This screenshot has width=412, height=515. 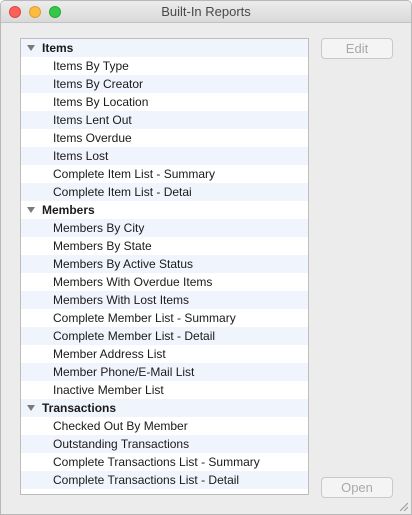 What do you see at coordinates (55, 12) in the screenshot?
I see `zoom-window-button` at bounding box center [55, 12].